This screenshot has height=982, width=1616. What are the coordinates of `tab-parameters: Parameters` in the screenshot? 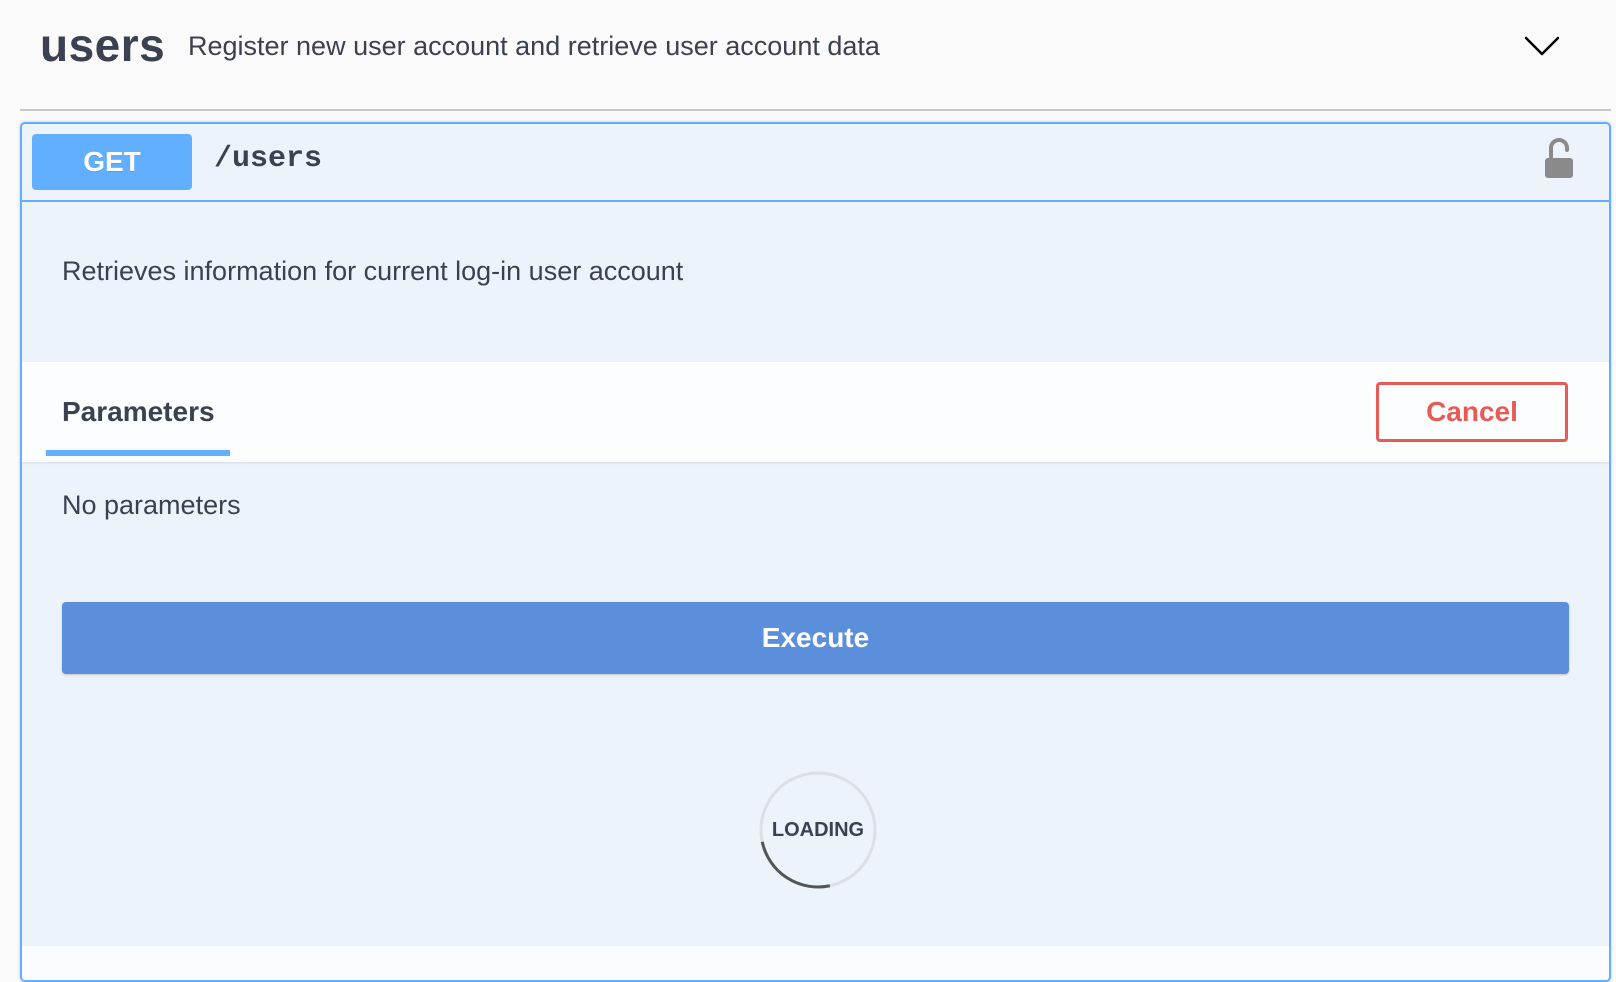 It's located at (138, 412).